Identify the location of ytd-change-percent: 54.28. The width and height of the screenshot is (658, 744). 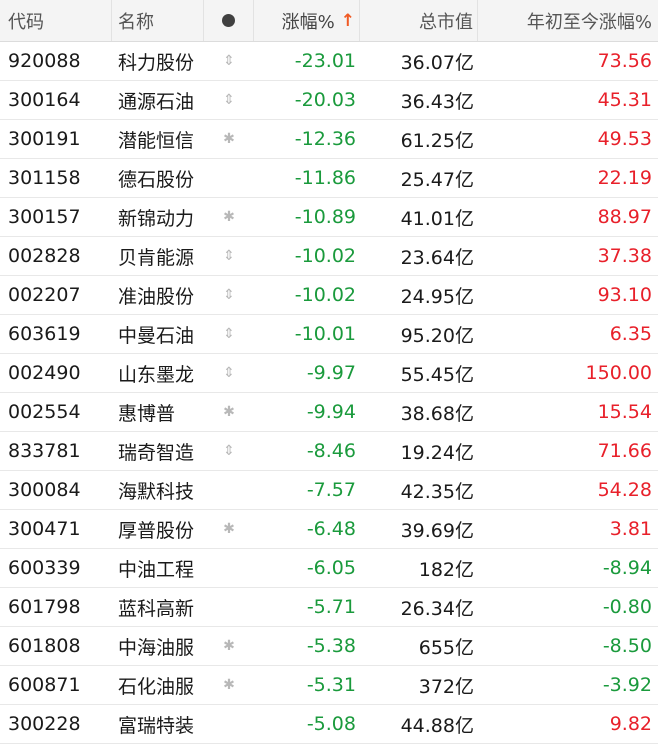
(624, 490).